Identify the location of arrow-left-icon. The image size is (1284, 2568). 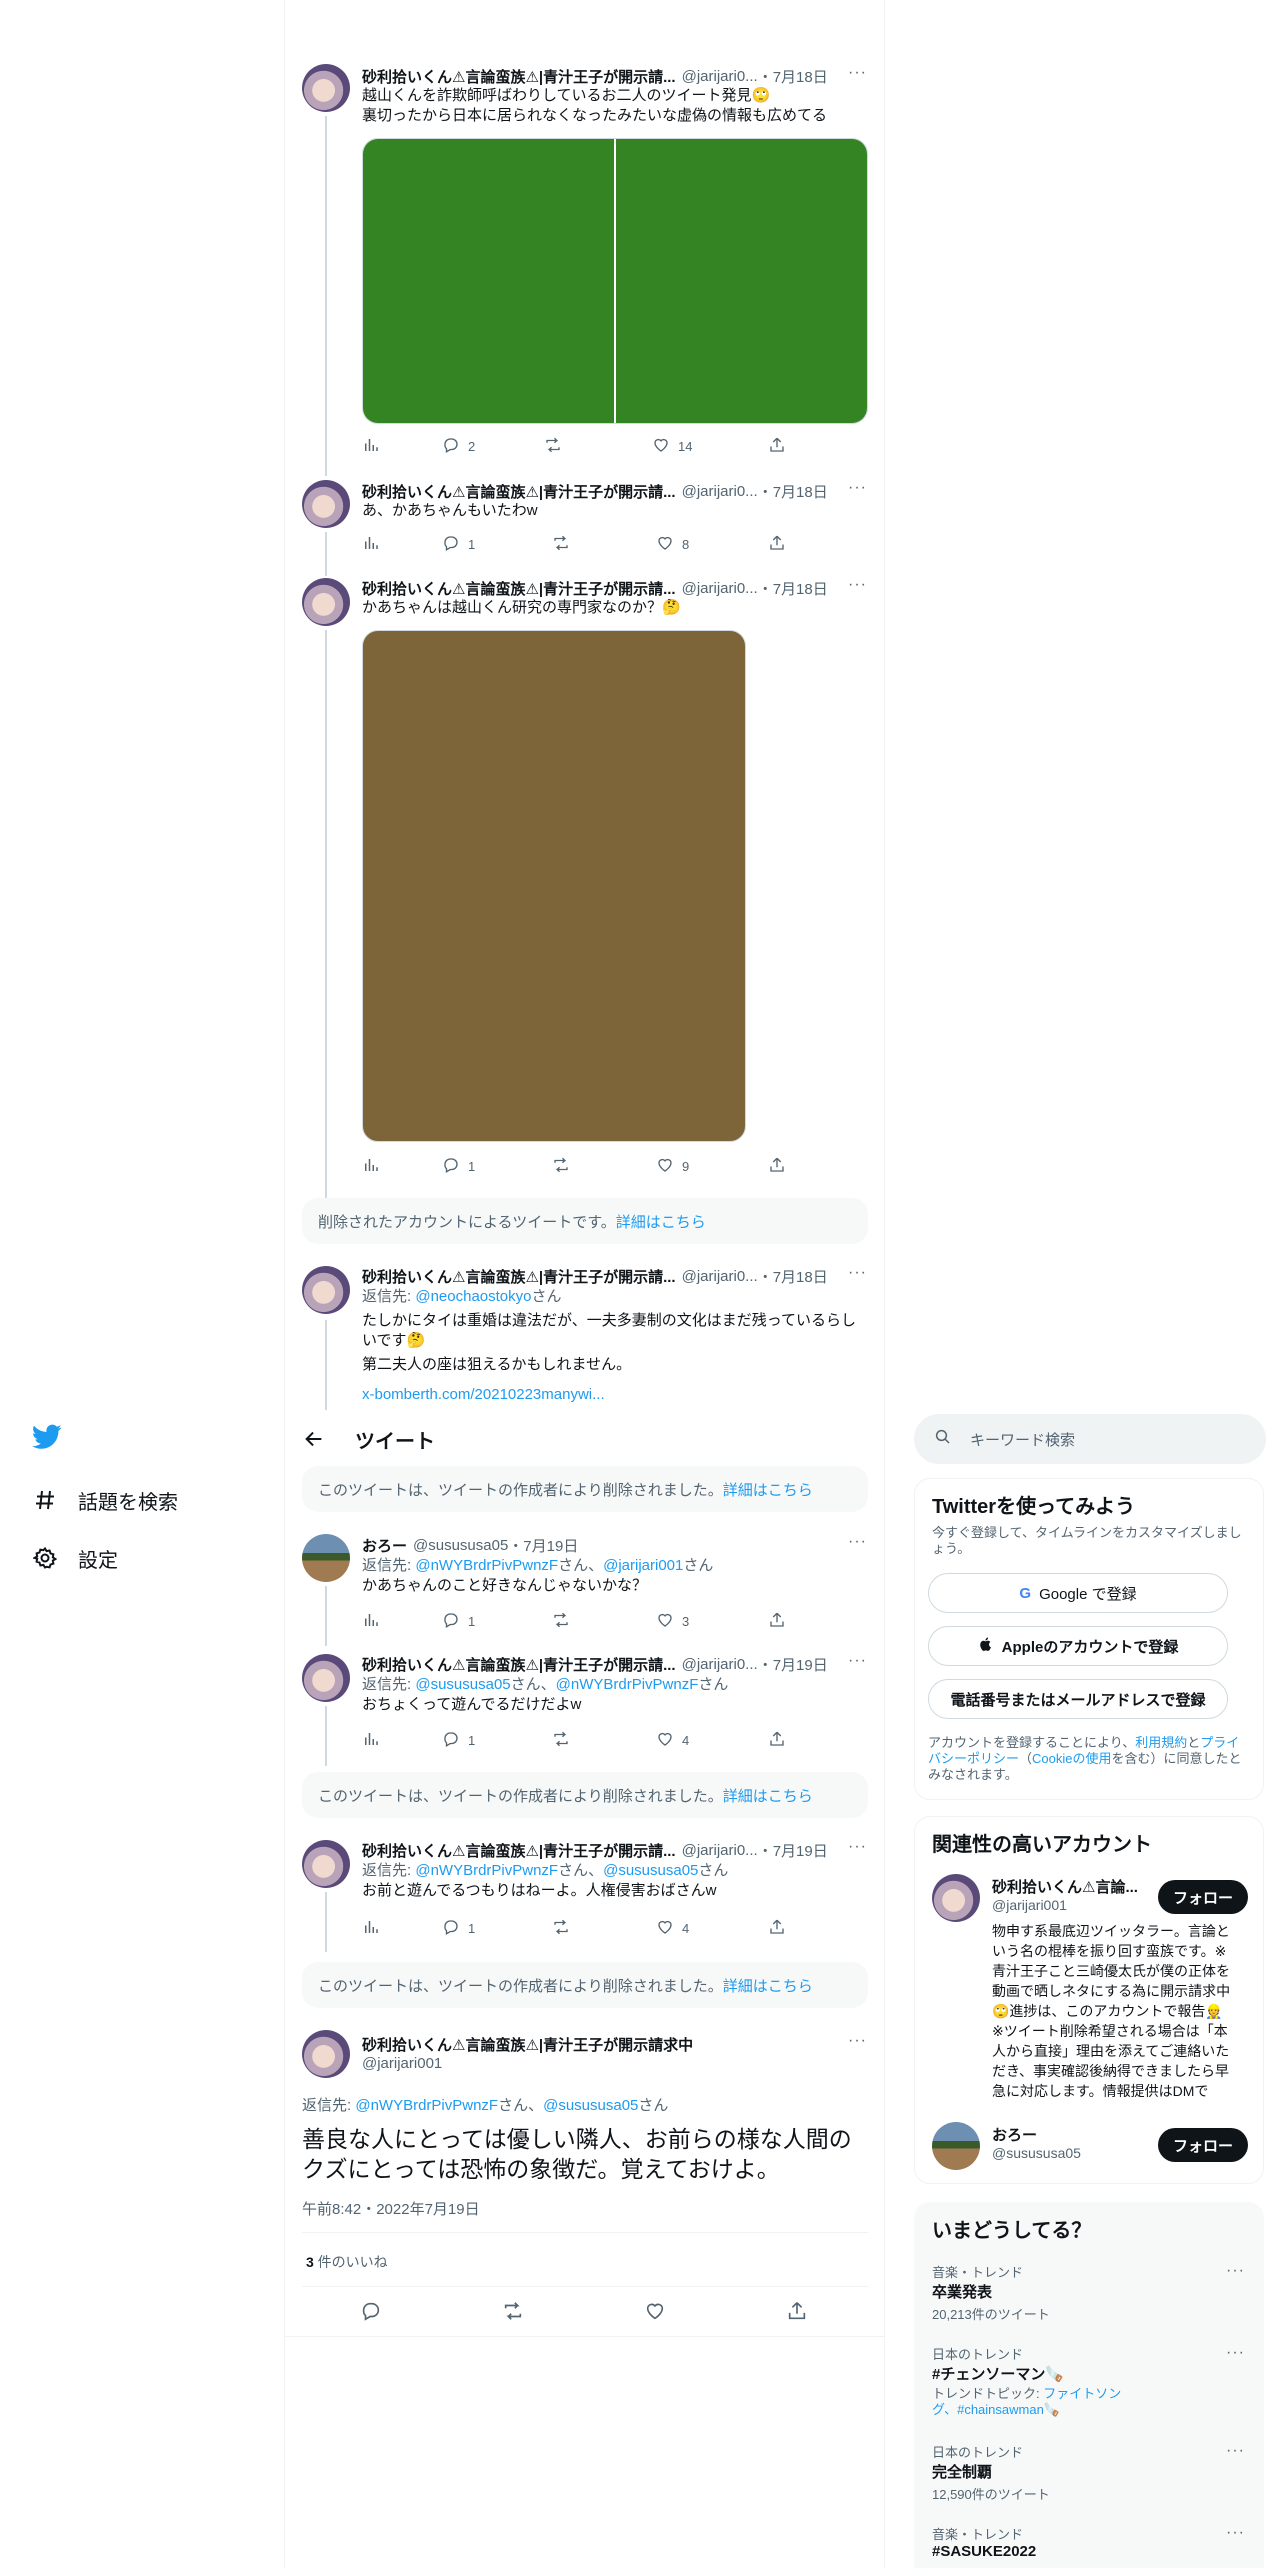
(314, 1439).